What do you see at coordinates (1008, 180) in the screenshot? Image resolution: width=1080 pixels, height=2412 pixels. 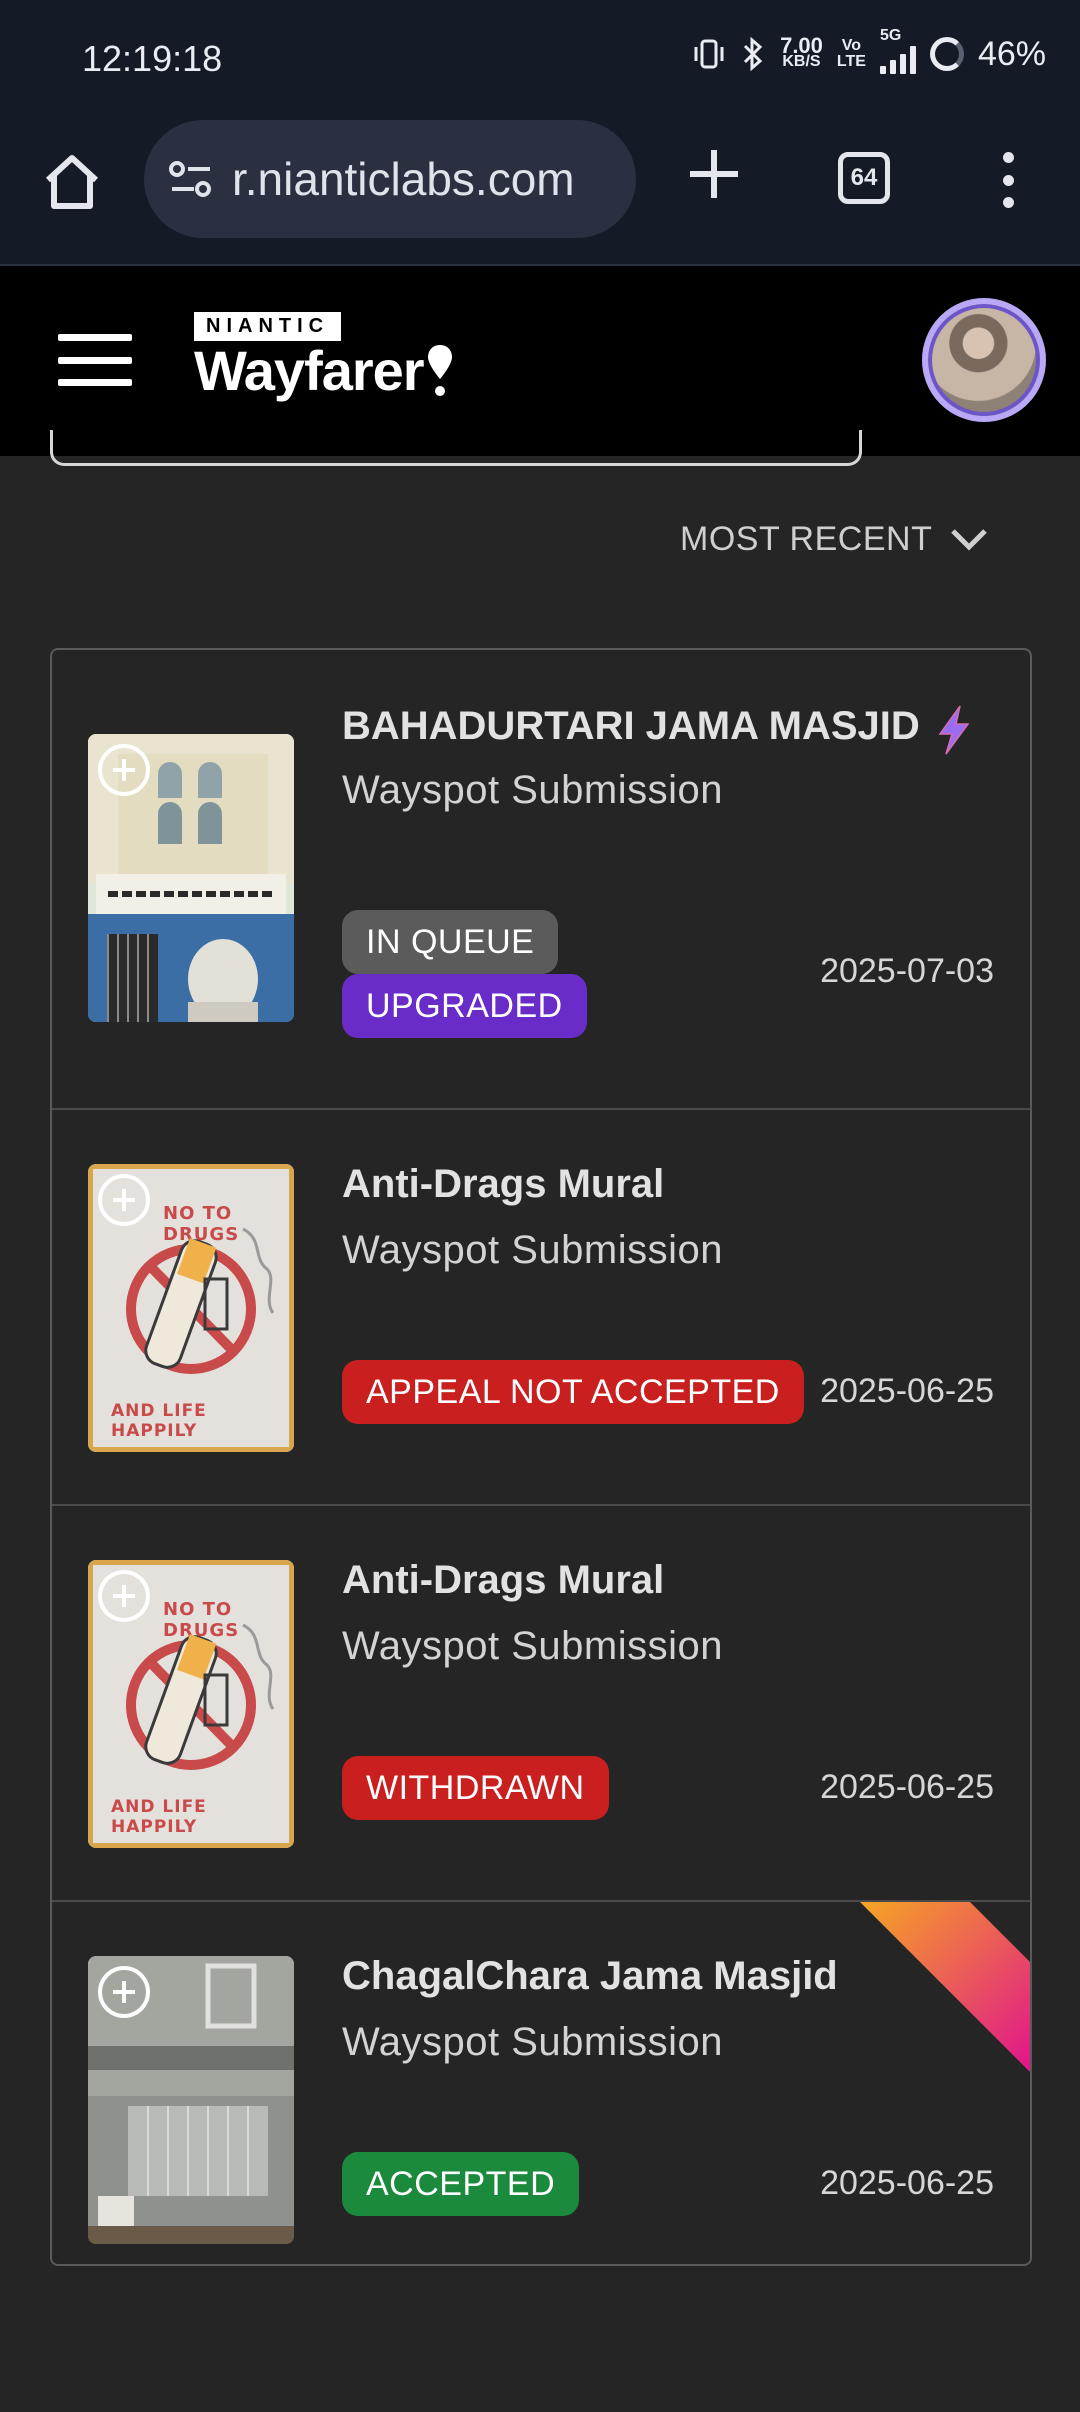 I see `browser-menu-icon` at bounding box center [1008, 180].